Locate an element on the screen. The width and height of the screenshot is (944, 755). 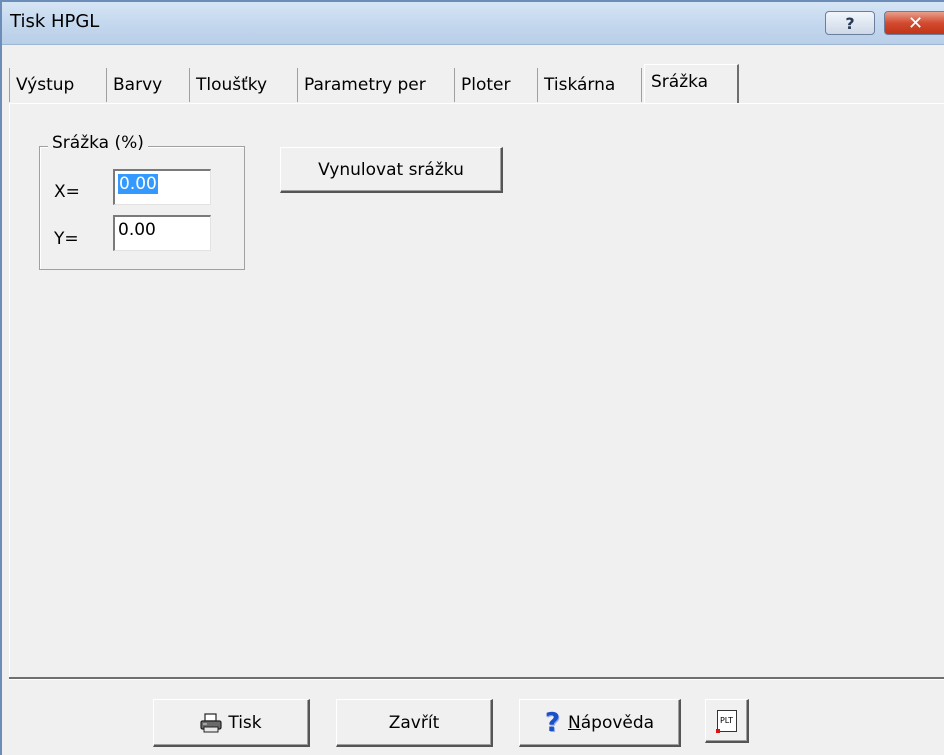
close-label: Zavřít is located at coordinates (414, 722).